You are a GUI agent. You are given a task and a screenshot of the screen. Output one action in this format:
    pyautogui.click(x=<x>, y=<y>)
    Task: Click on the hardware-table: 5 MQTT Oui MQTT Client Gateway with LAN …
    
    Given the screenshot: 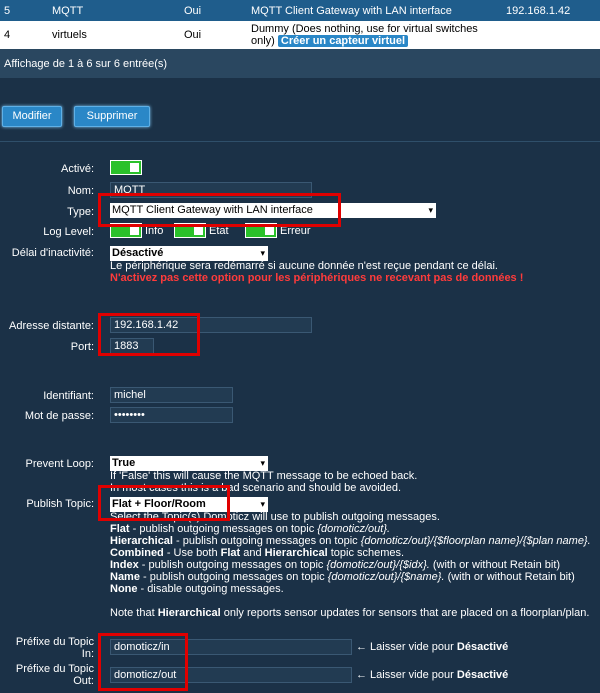 What is the action you would take?
    pyautogui.click(x=300, y=24)
    